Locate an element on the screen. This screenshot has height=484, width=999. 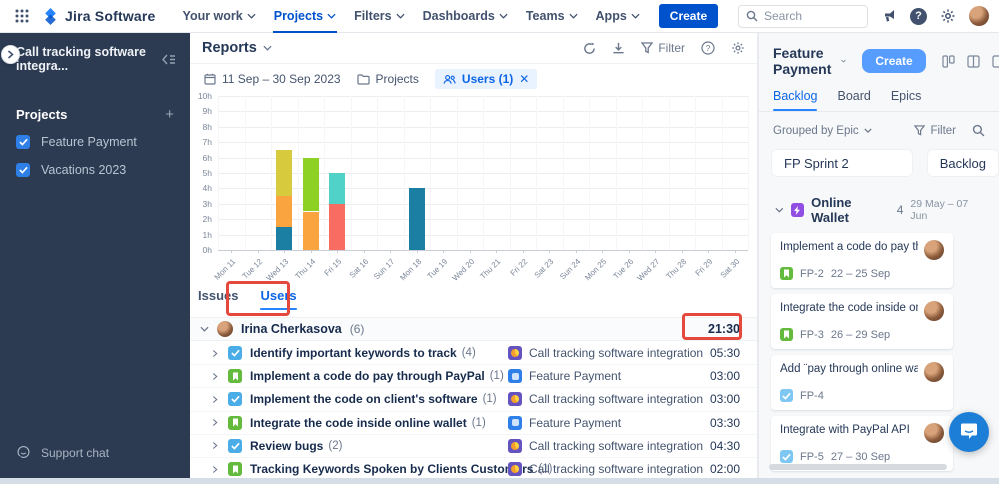
nav-item-apps: Apps is located at coordinates (618, 16).